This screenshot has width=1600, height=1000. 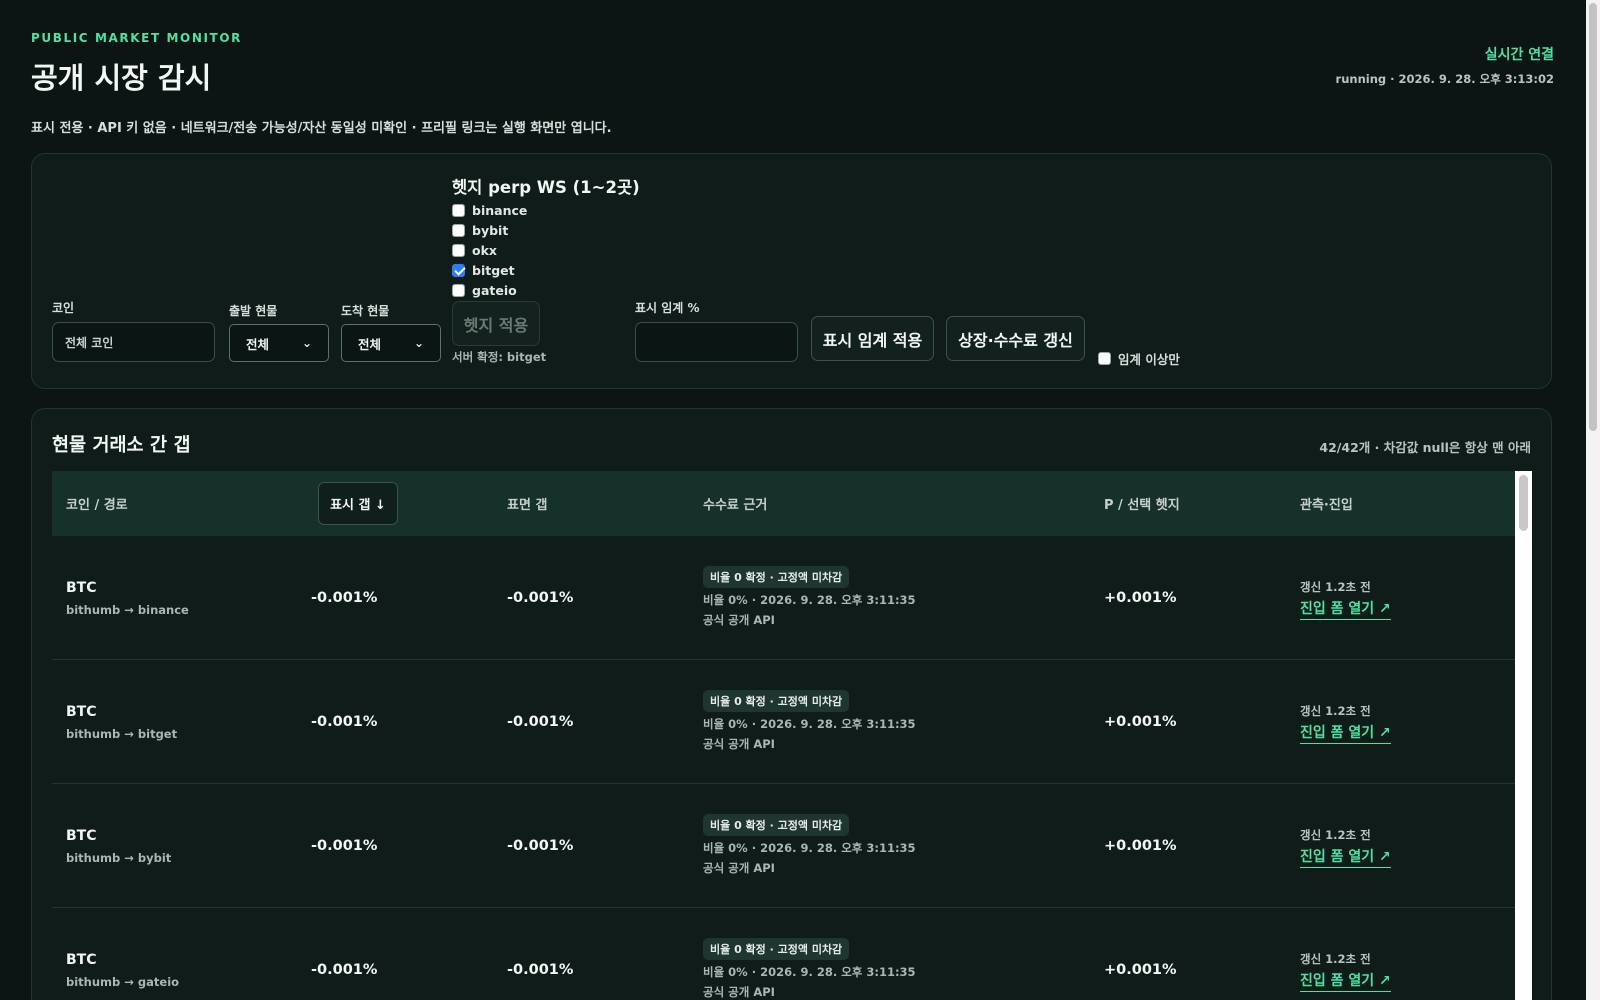 I want to click on col-surface-gap: 표면 갭, so click(x=527, y=505).